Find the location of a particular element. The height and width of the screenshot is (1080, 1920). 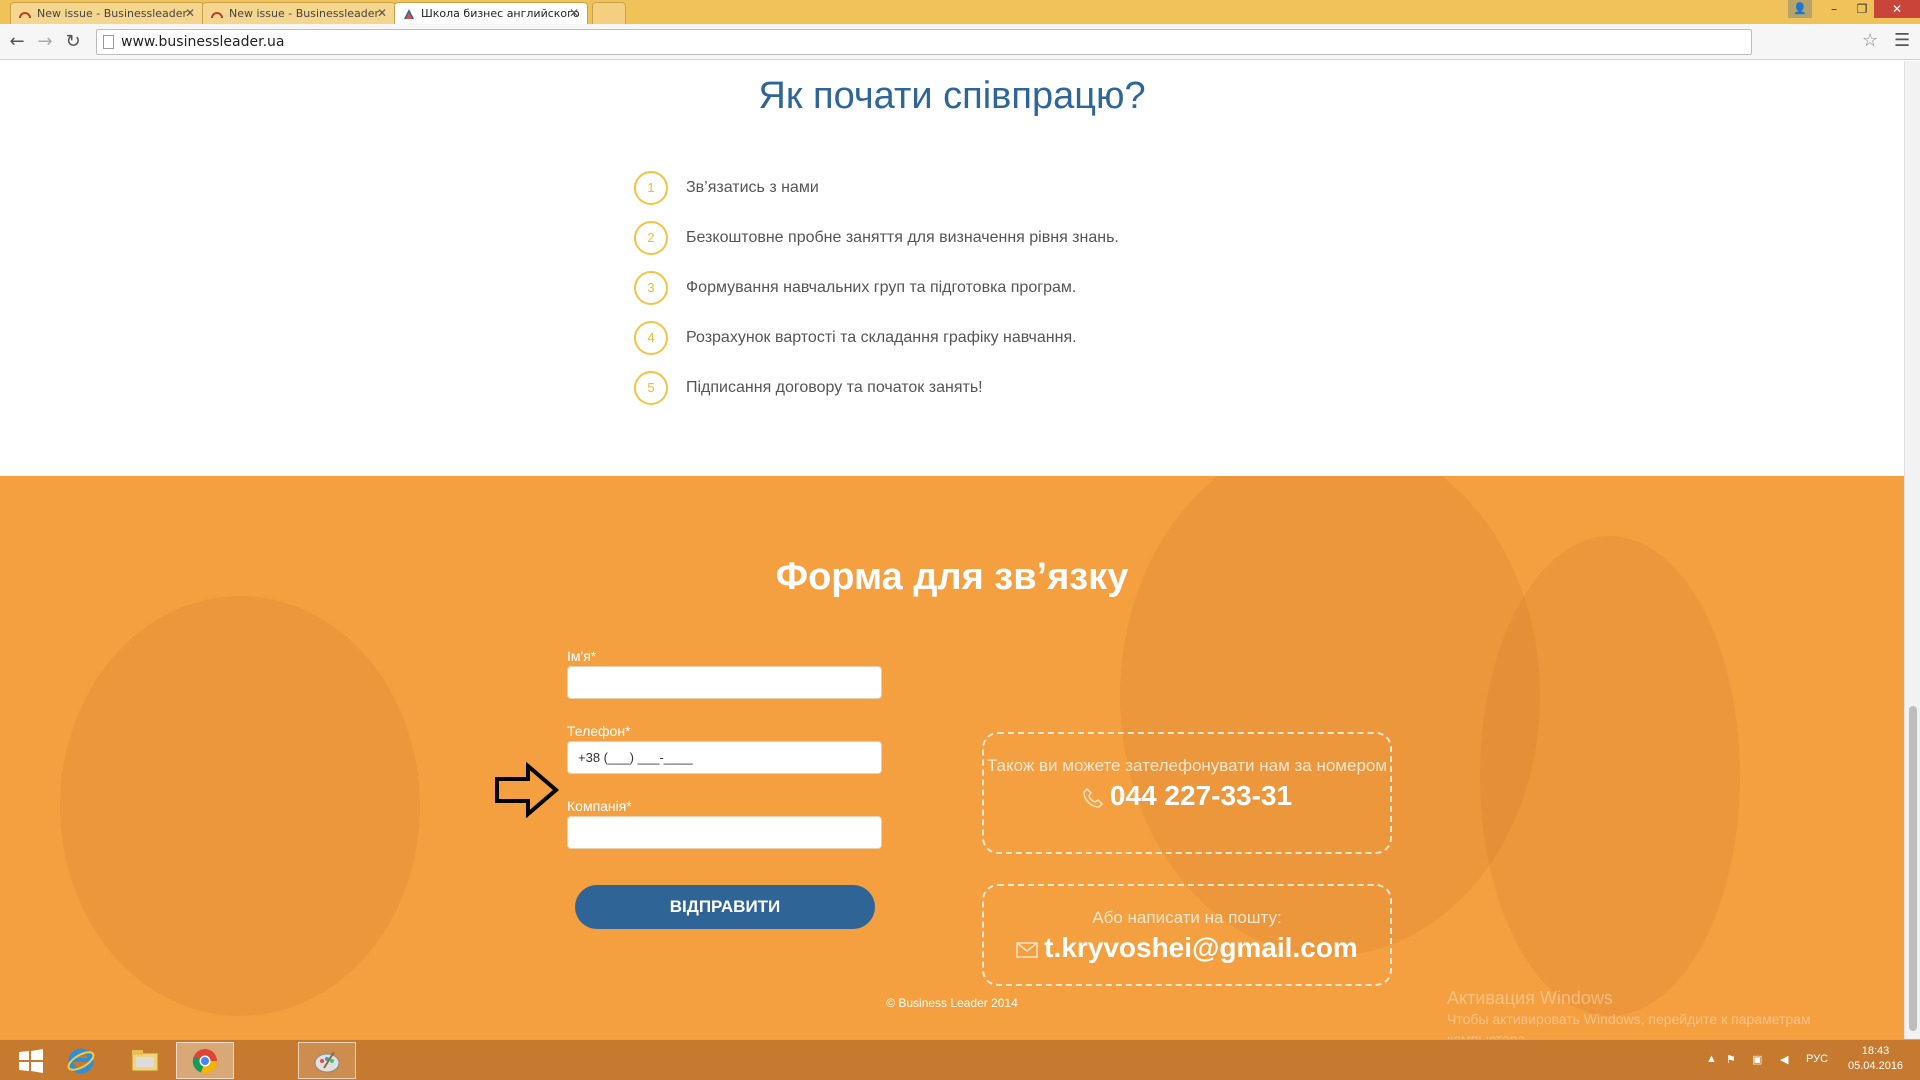

page-scrollbar is located at coordinates (1912, 550).